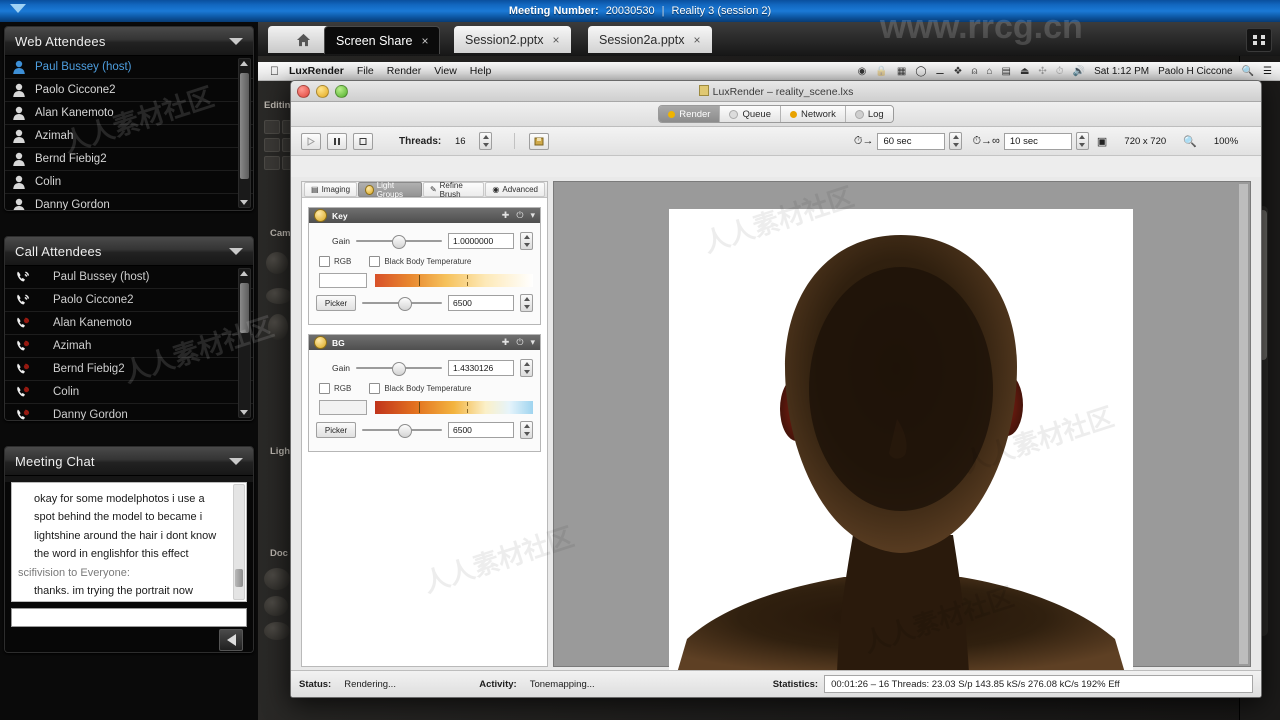 The width and height of the screenshot is (1280, 720). I want to click on call-attendees-header: Call Attendees, so click(129, 251).